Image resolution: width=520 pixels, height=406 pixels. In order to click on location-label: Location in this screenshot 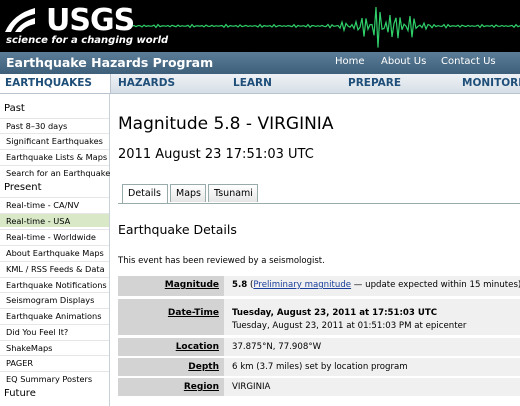, I will do `click(171, 347)`.